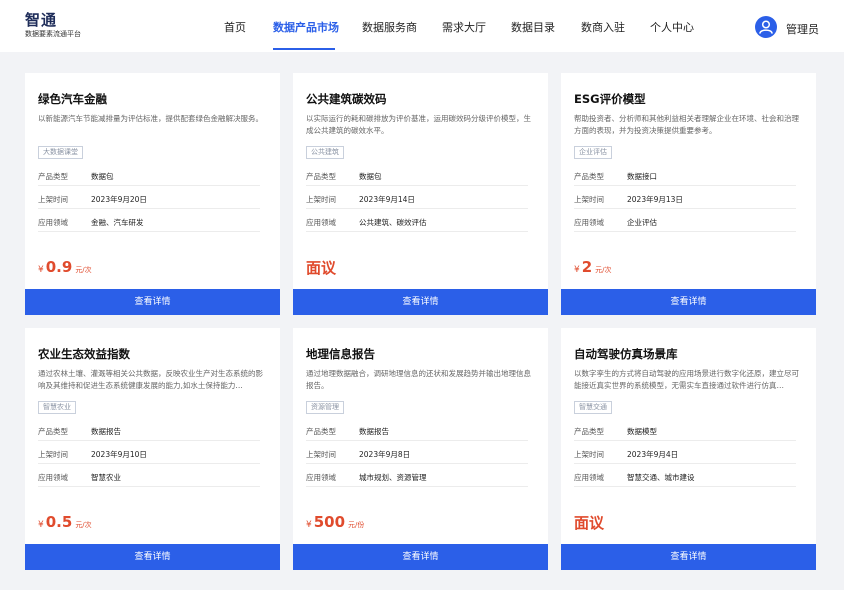 The image size is (844, 590). Describe the element at coordinates (685, 455) in the screenshot. I see `info-row-date: 上架时间 2023年9月4日` at that location.